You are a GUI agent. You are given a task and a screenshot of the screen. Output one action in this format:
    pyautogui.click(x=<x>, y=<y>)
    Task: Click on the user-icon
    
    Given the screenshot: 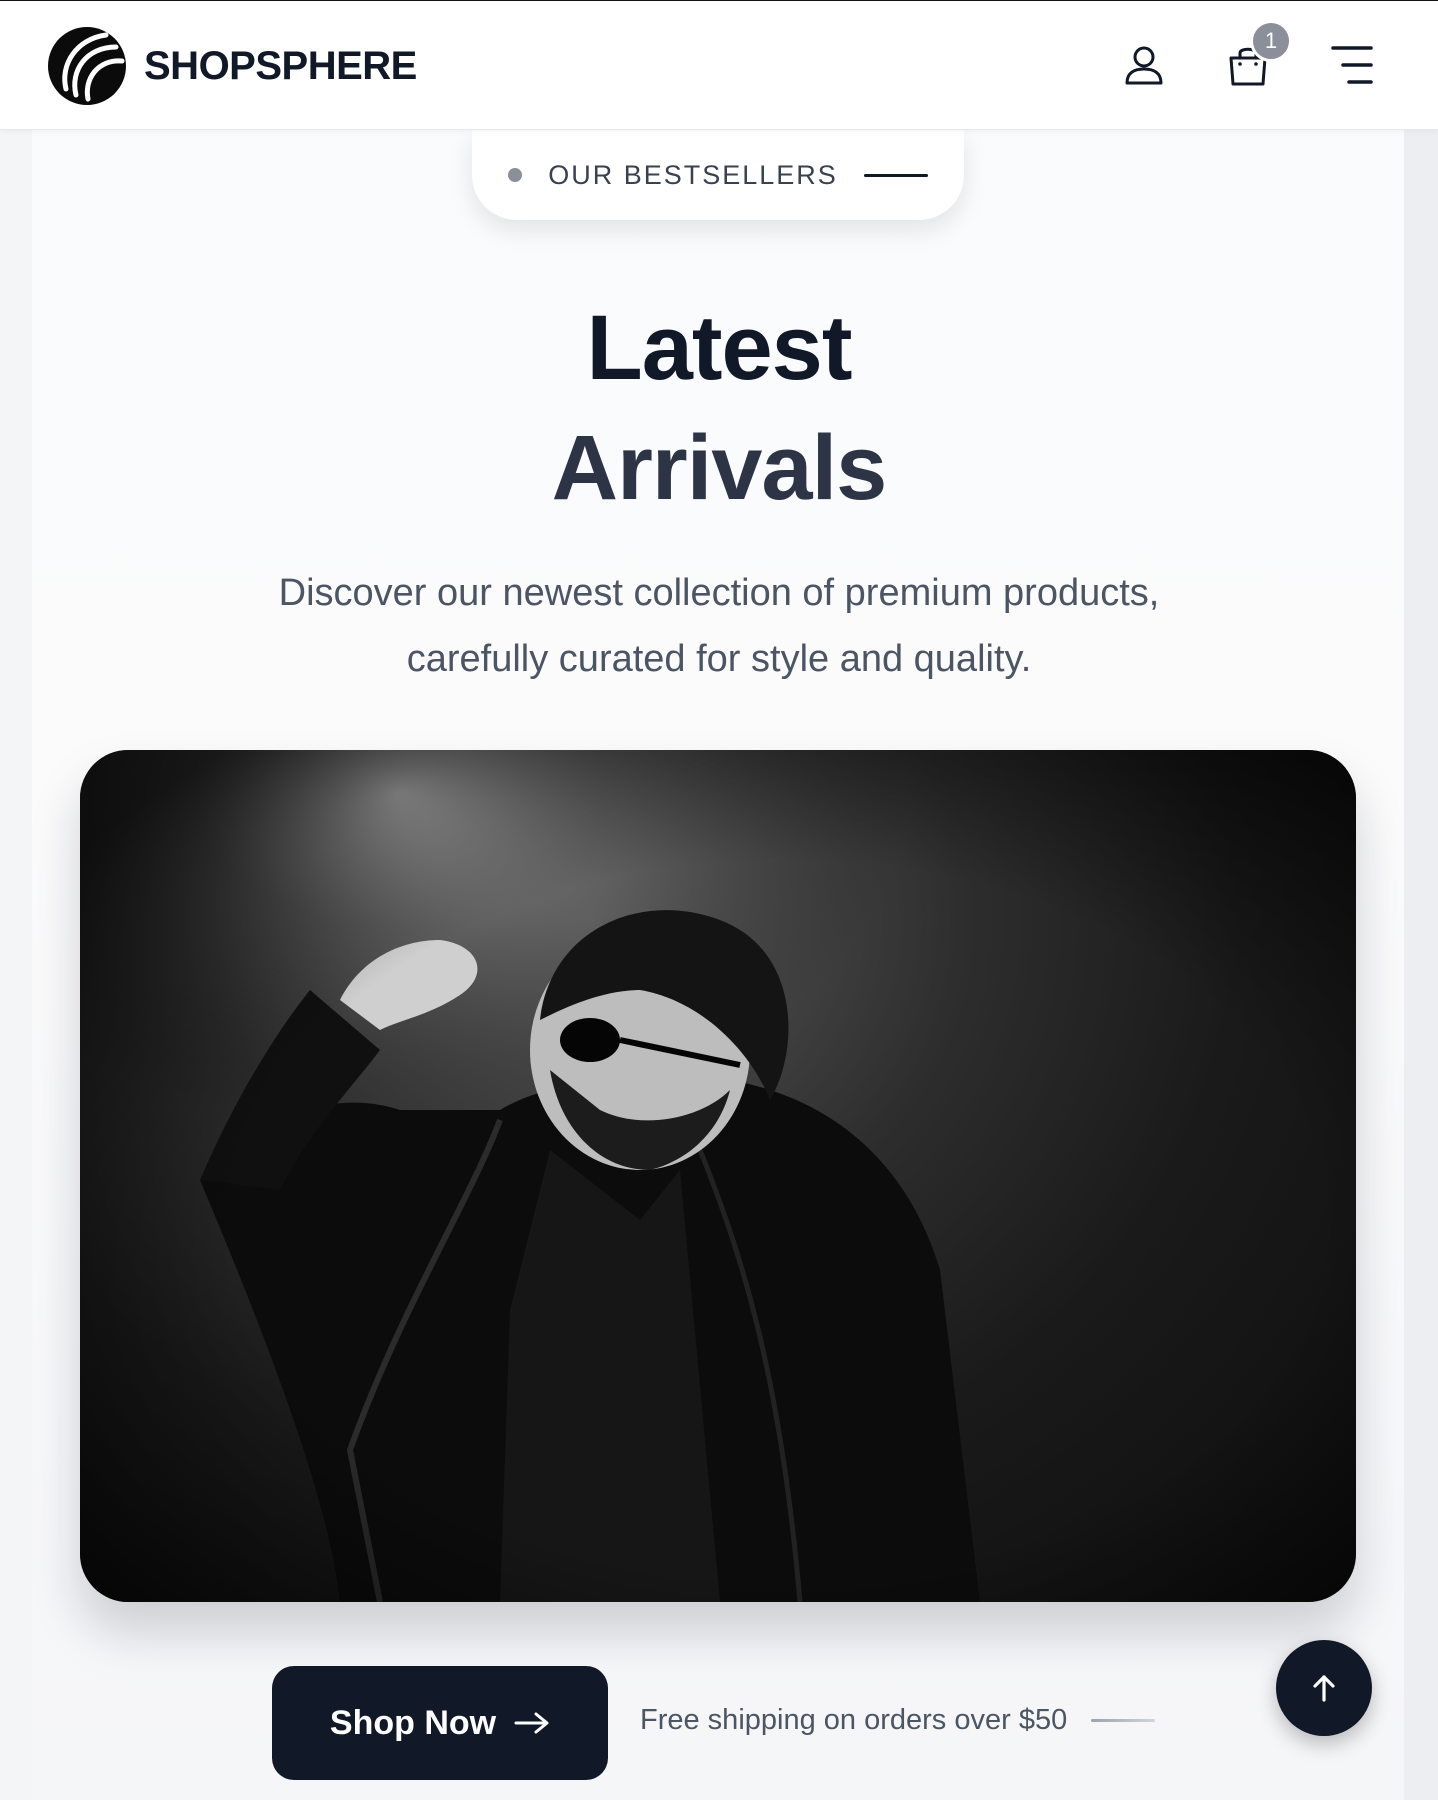 What is the action you would take?
    pyautogui.click(x=1144, y=65)
    